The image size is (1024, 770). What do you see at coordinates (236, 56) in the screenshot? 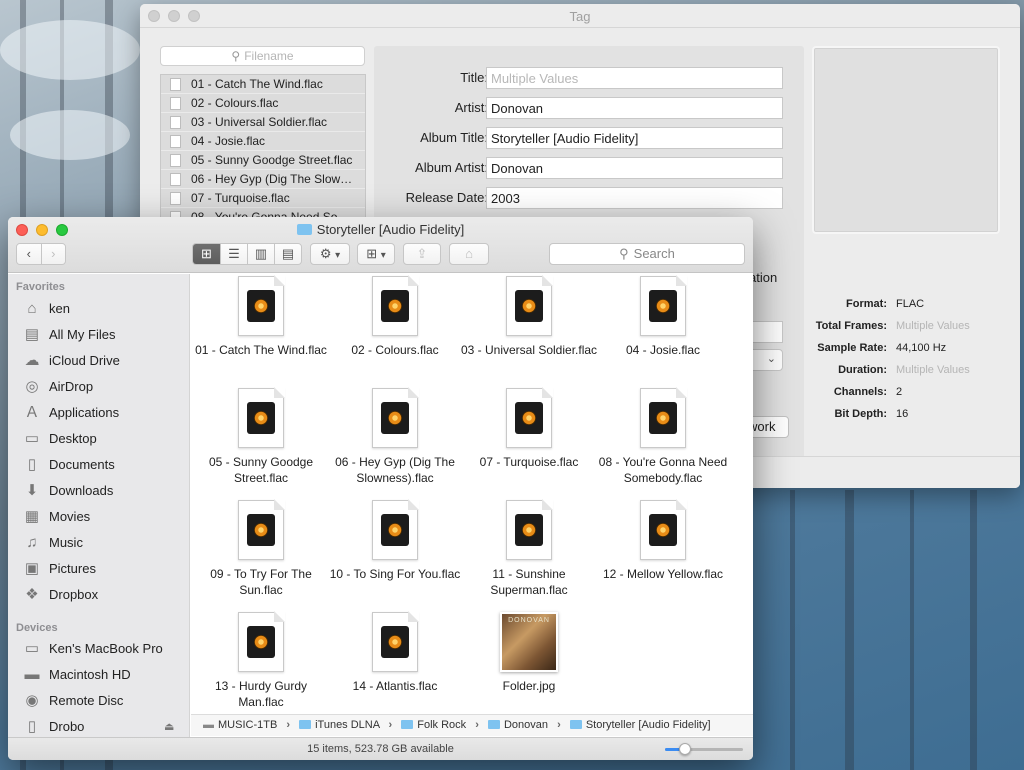
I see `search-icon: ⚲` at bounding box center [236, 56].